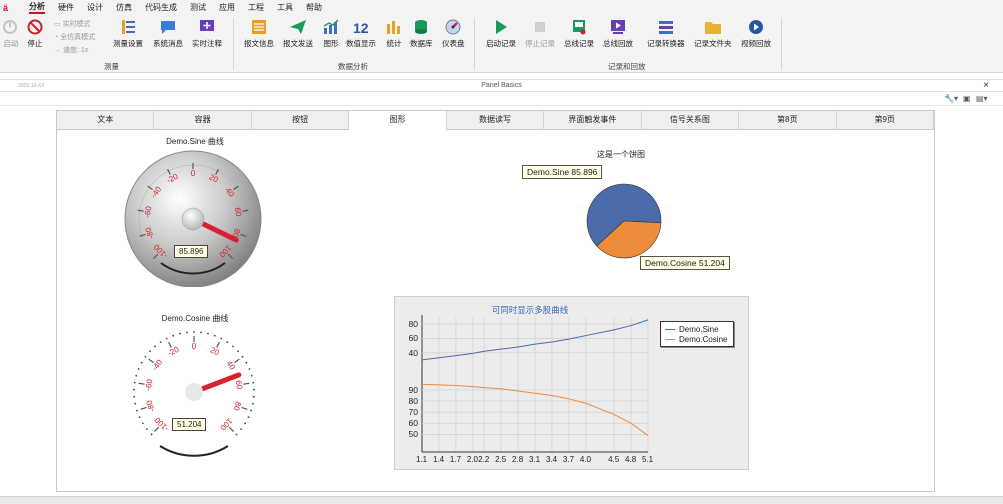  Describe the element at coordinates (106, 120) in the screenshot. I see `tab-text: 文本` at that location.